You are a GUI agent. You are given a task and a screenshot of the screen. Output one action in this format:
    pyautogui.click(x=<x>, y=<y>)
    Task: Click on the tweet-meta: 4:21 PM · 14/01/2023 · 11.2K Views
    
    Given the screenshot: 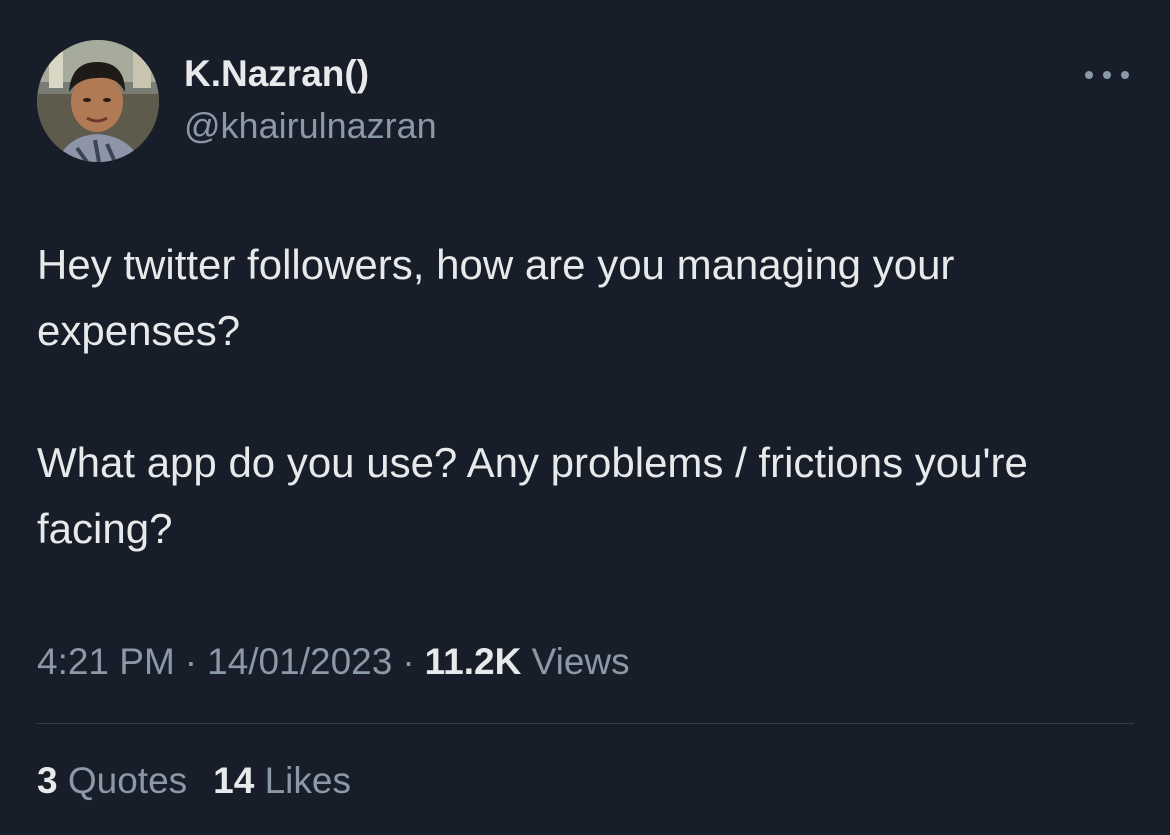 What is the action you would take?
    pyautogui.click(x=333, y=662)
    